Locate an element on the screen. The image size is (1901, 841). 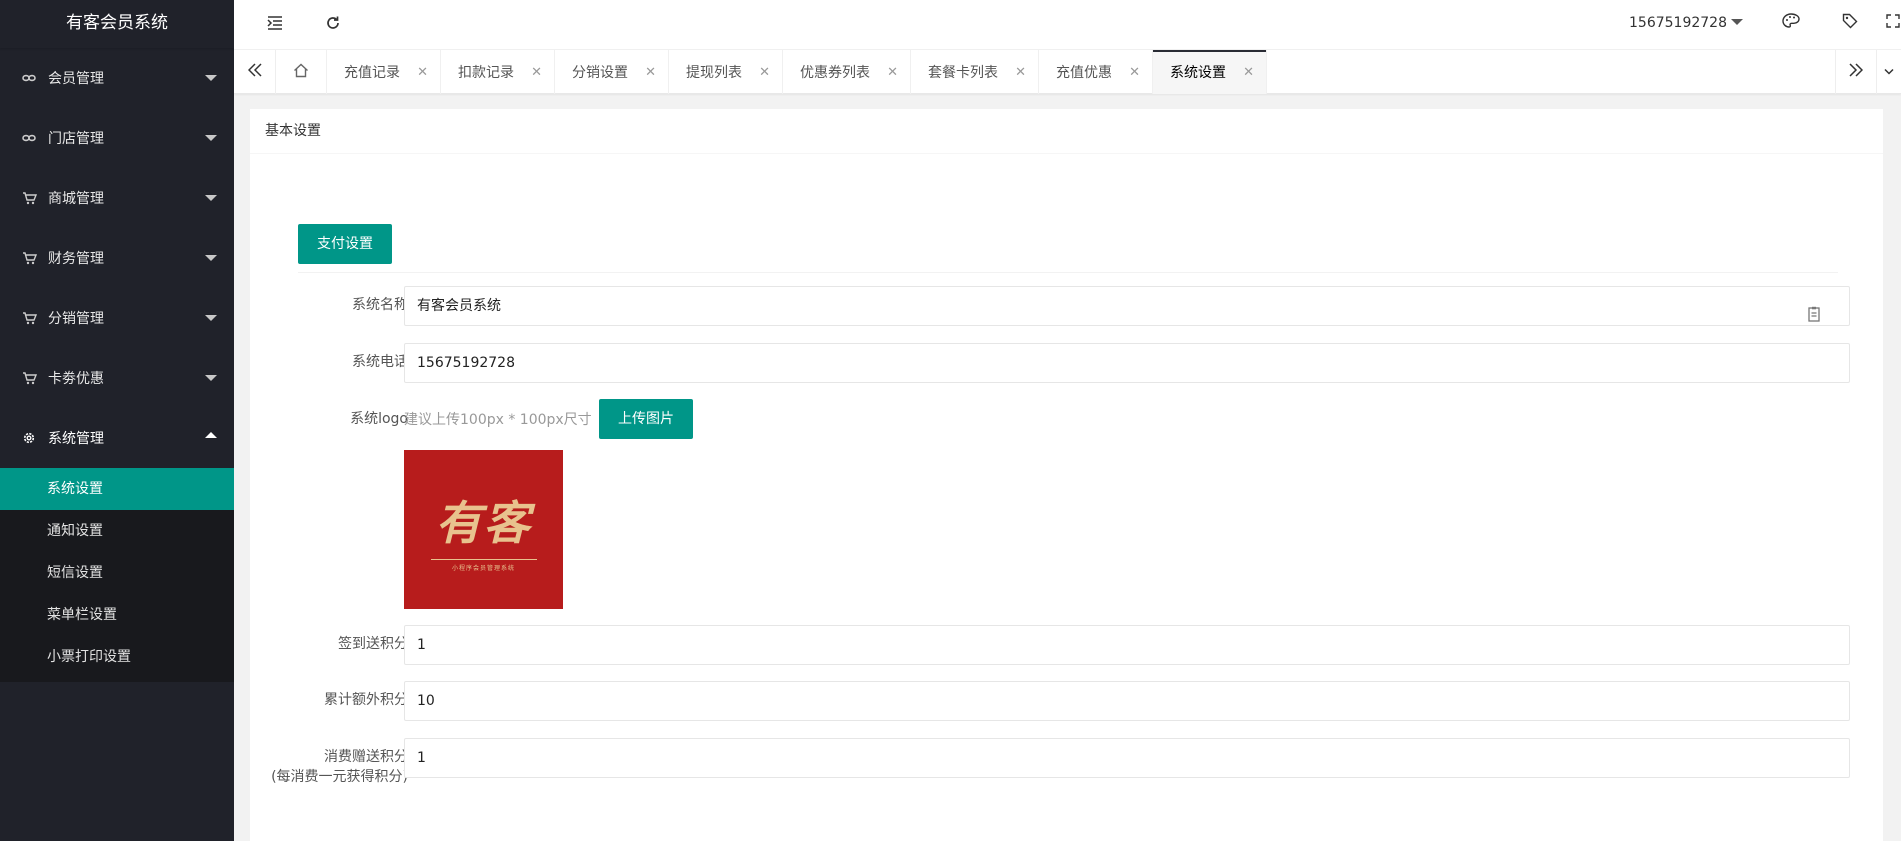
tab-system-settings: 系统设置 ✕ is located at coordinates (1210, 72).